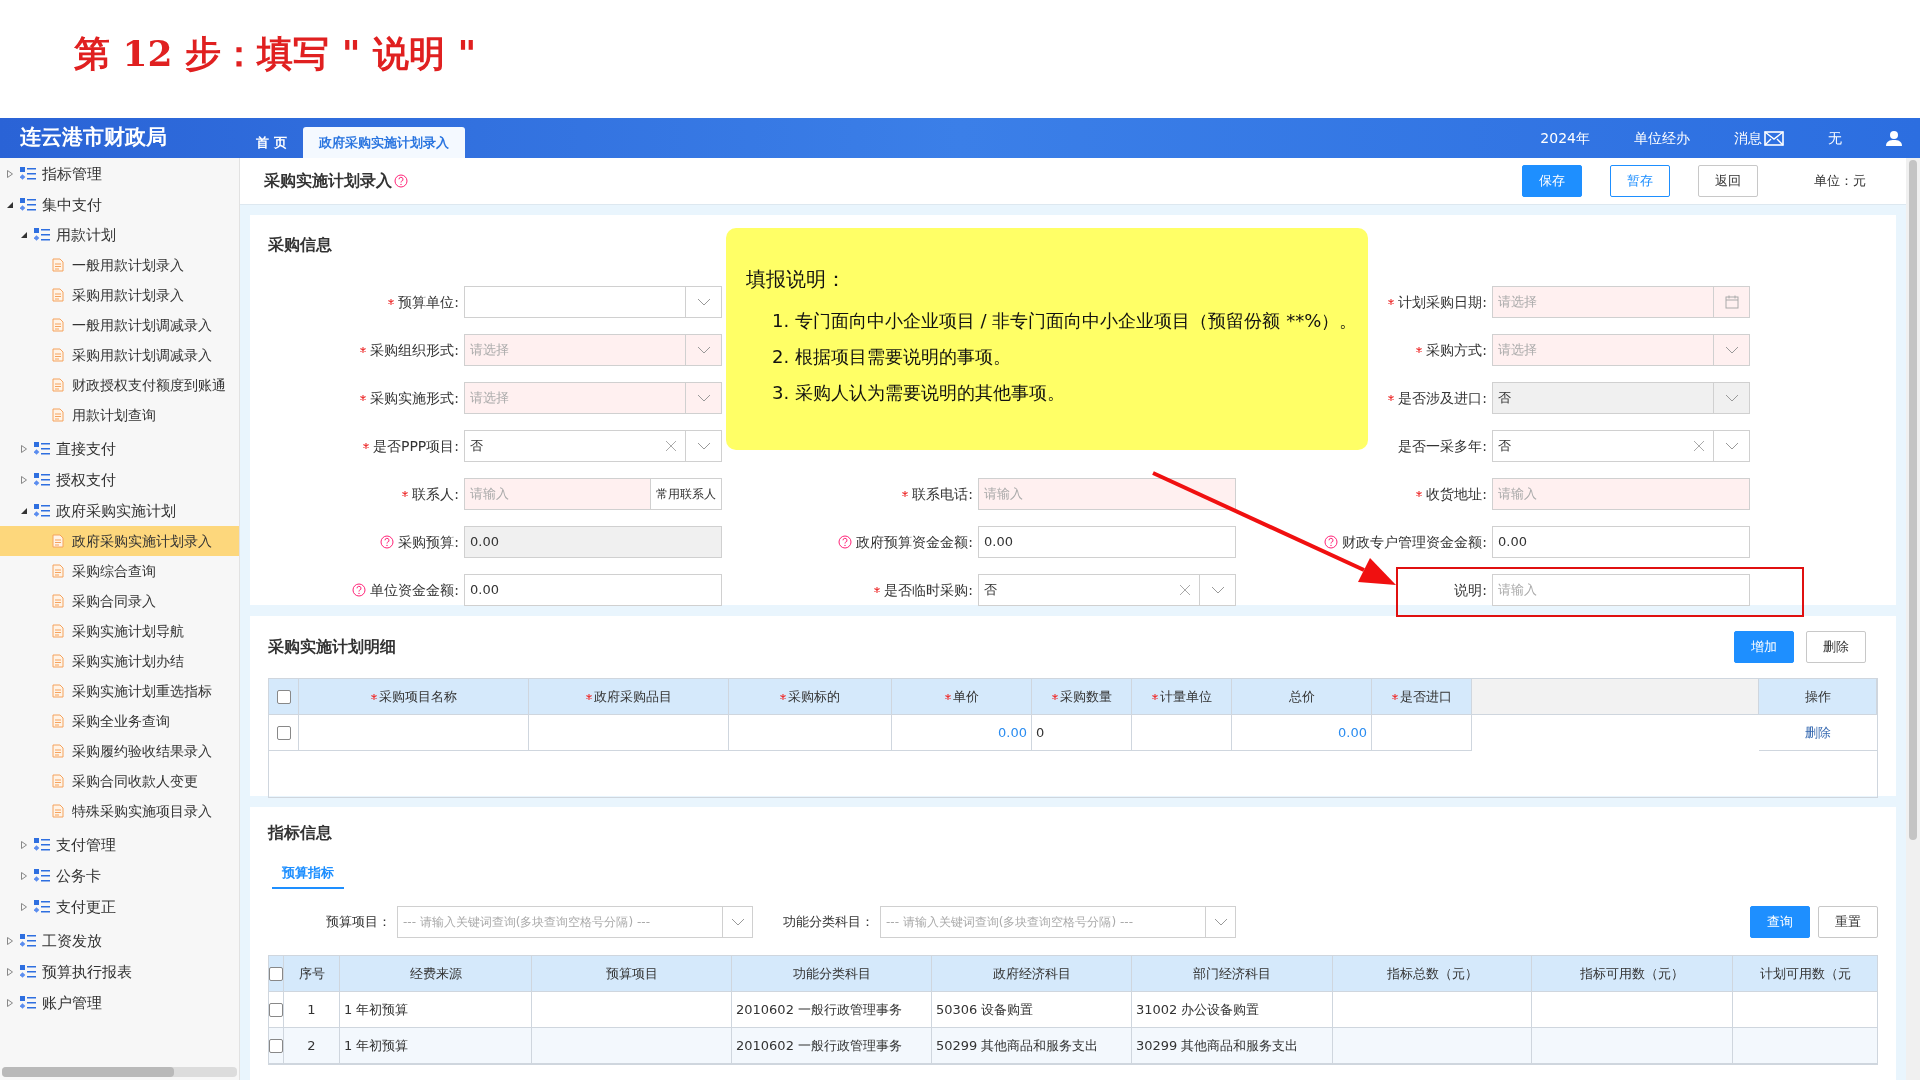 The width and height of the screenshot is (1920, 1080). What do you see at coordinates (271, 142) in the screenshot?
I see `header-tab: 首 页` at bounding box center [271, 142].